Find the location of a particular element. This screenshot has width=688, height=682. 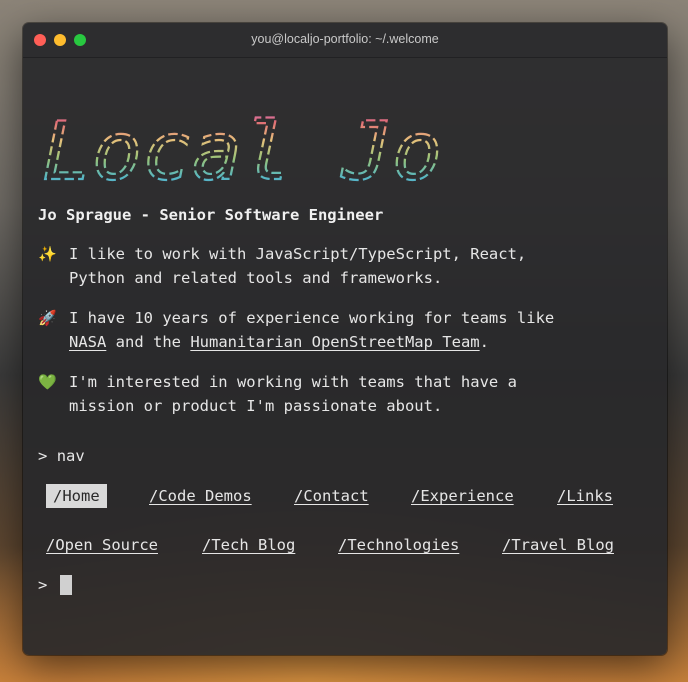

nav-technologies: /Technologies is located at coordinates (398, 545).